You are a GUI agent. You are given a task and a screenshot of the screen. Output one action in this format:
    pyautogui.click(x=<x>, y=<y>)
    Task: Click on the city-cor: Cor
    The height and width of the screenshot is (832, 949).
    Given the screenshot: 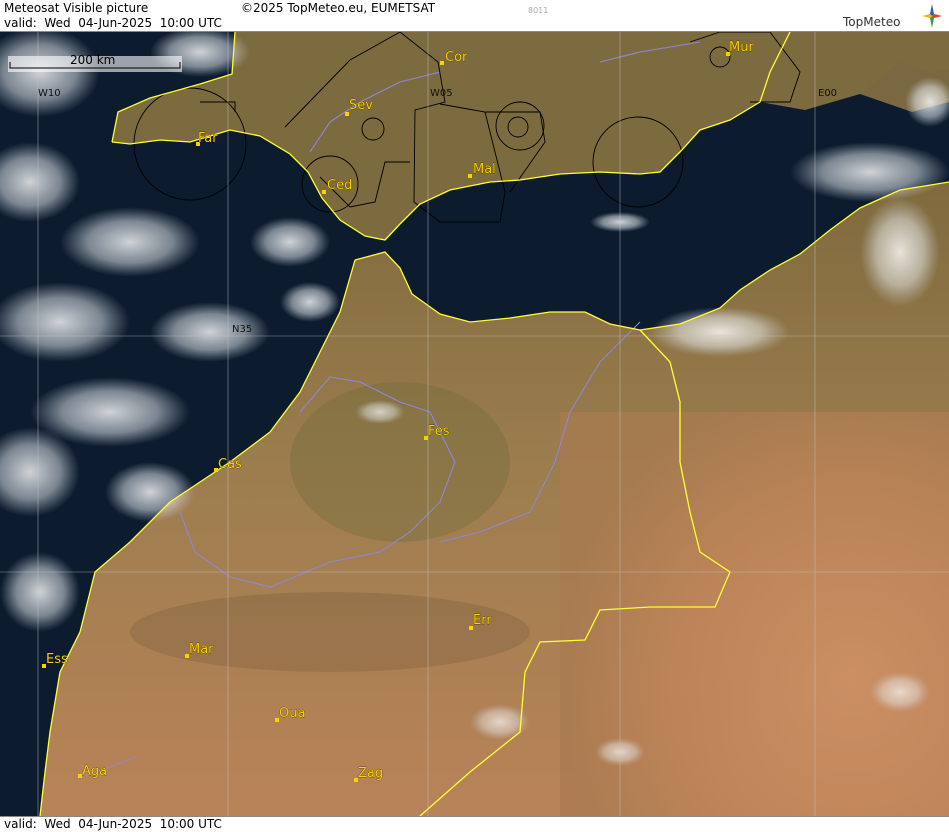 What is the action you would take?
    pyautogui.click(x=454, y=57)
    